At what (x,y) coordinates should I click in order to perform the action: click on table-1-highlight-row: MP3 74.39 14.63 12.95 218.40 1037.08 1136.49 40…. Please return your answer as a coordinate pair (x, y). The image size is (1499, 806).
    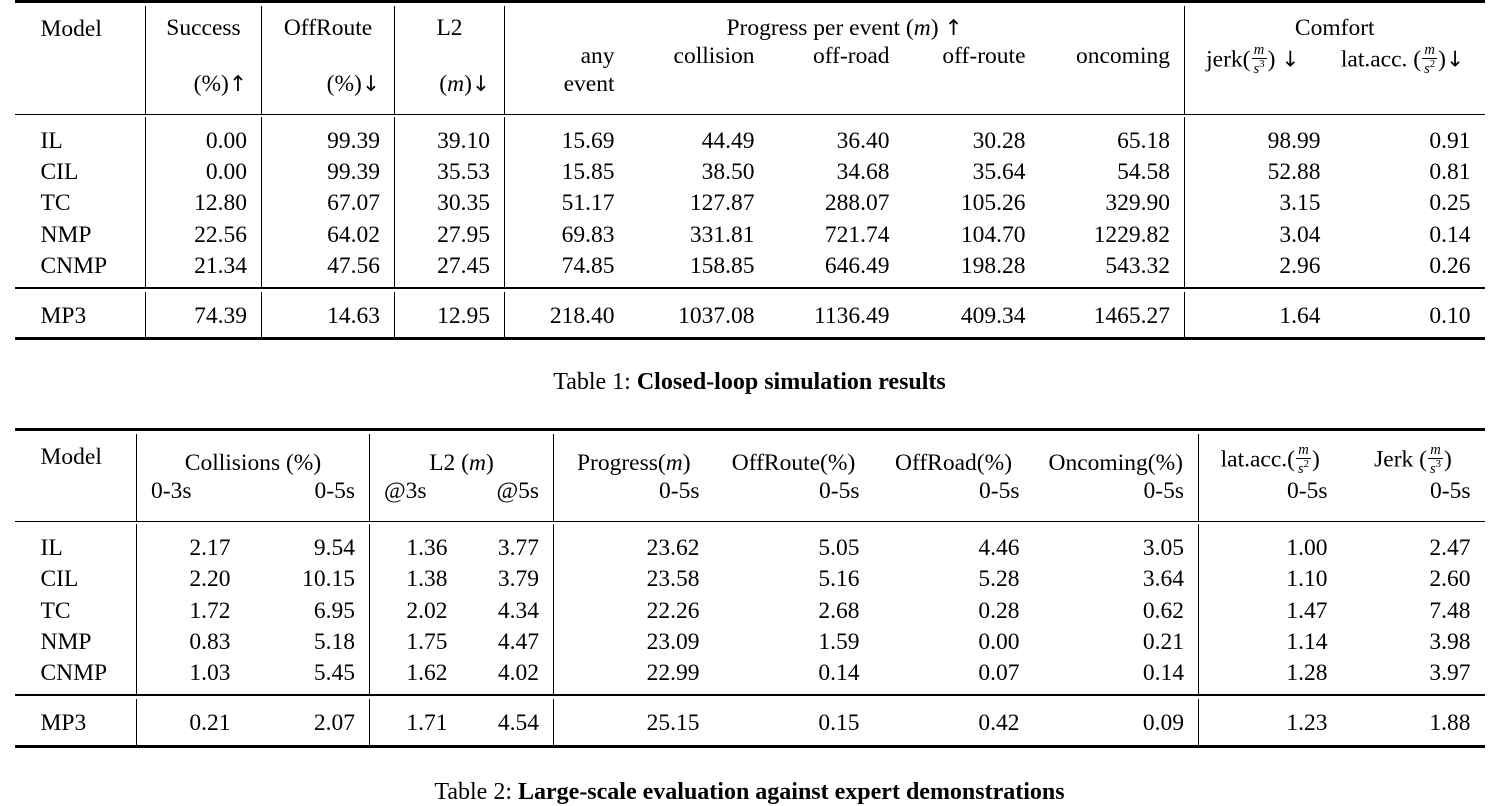
    Looking at the image, I should click on (750, 317).